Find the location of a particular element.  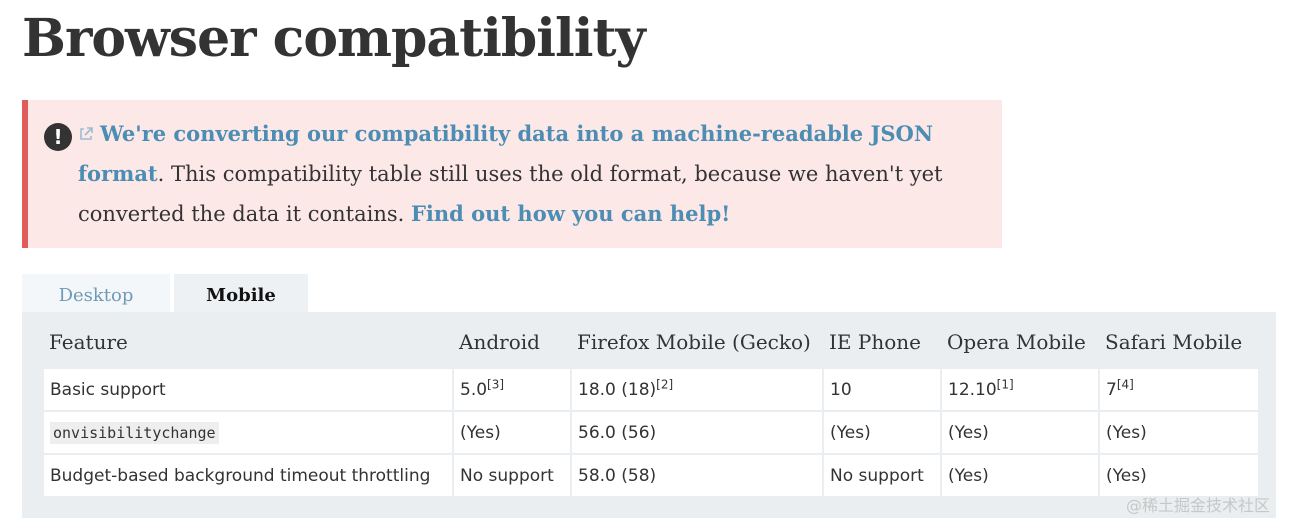

header-opera-mobile: Opera Mobile is located at coordinates (1016, 342).